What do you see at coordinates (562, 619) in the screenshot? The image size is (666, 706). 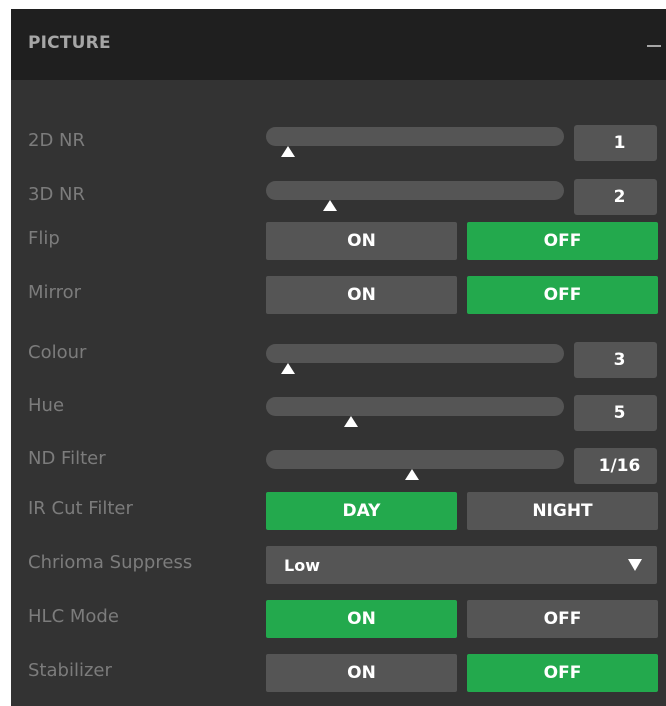 I see `hlc-off-button: OFF` at bounding box center [562, 619].